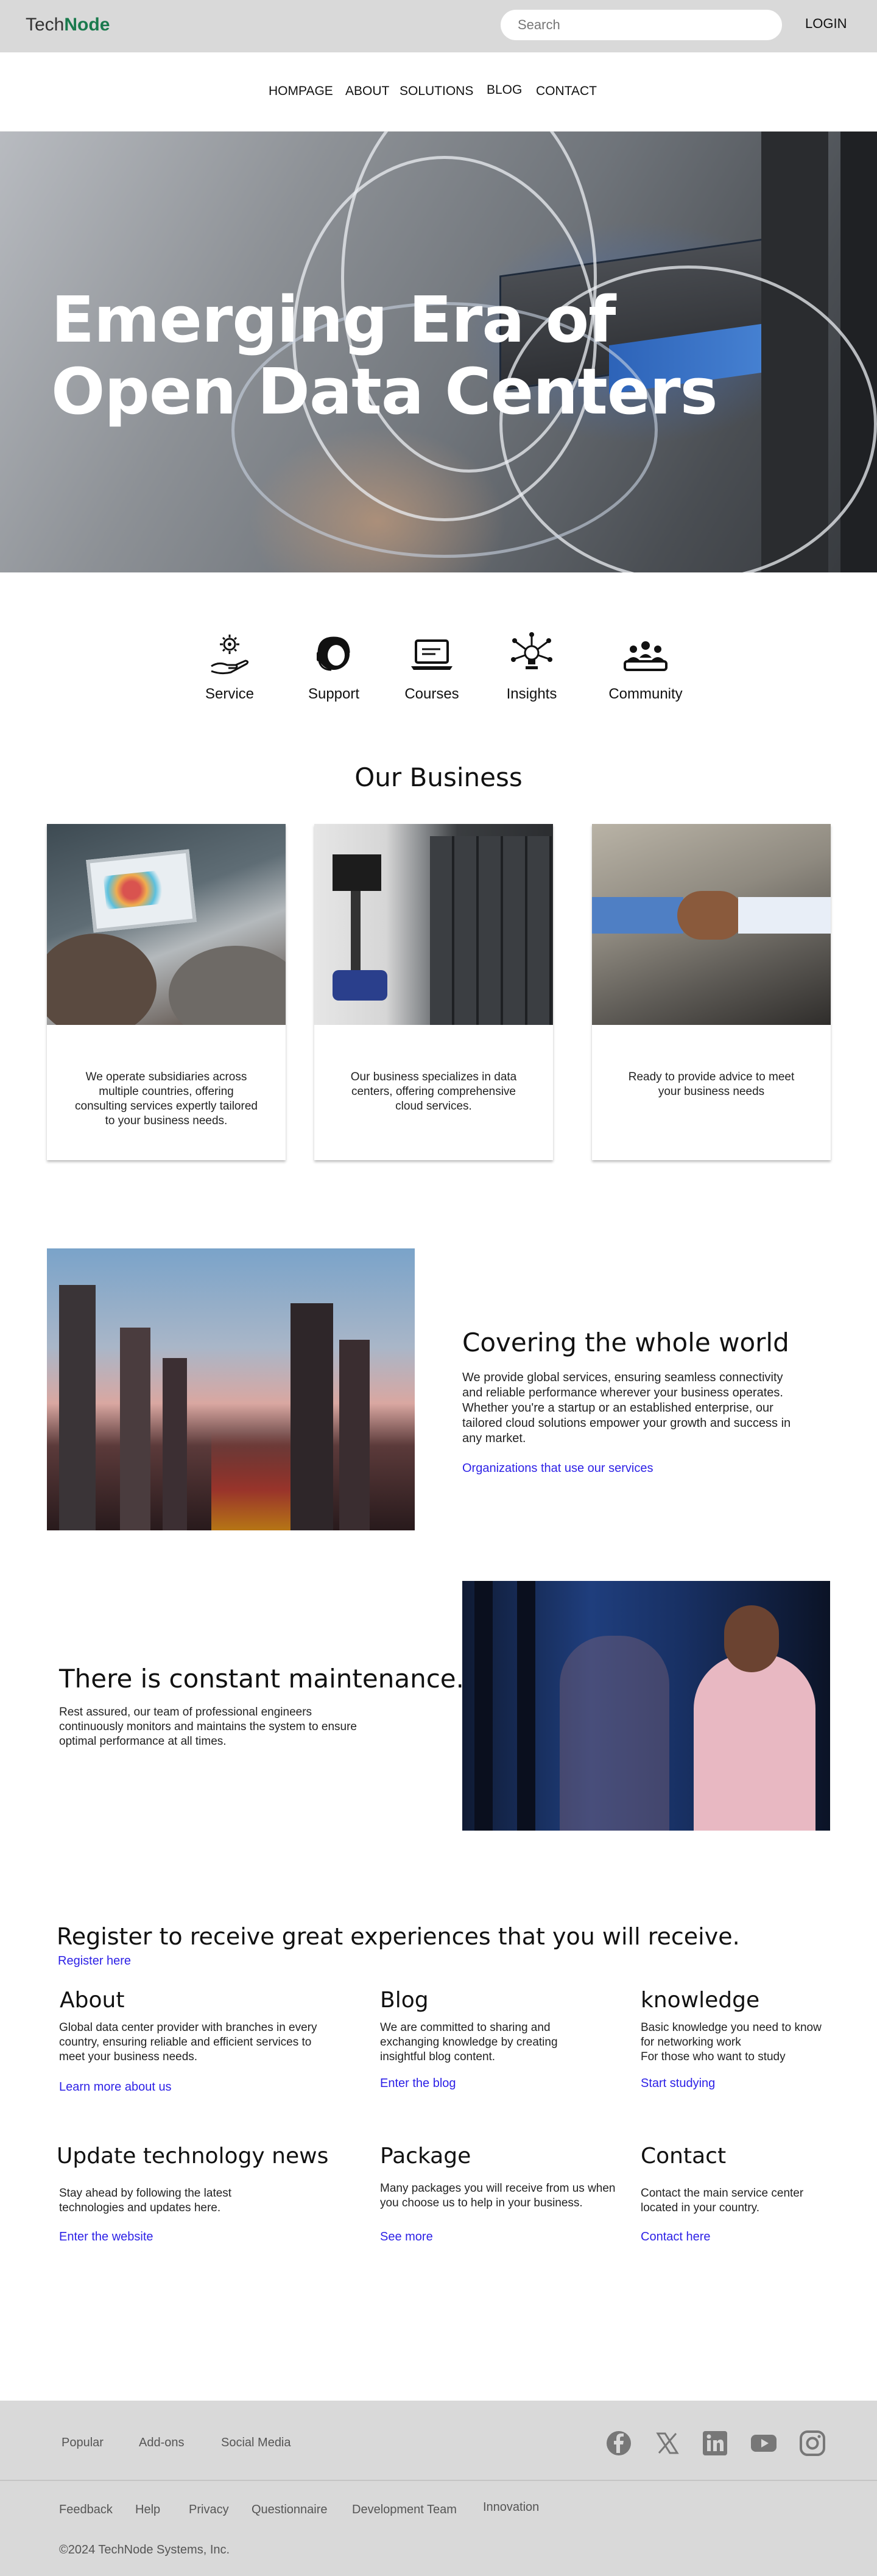 This screenshot has height=2576, width=877. I want to click on hero-title-line2: Open Data Centers, so click(384, 391).